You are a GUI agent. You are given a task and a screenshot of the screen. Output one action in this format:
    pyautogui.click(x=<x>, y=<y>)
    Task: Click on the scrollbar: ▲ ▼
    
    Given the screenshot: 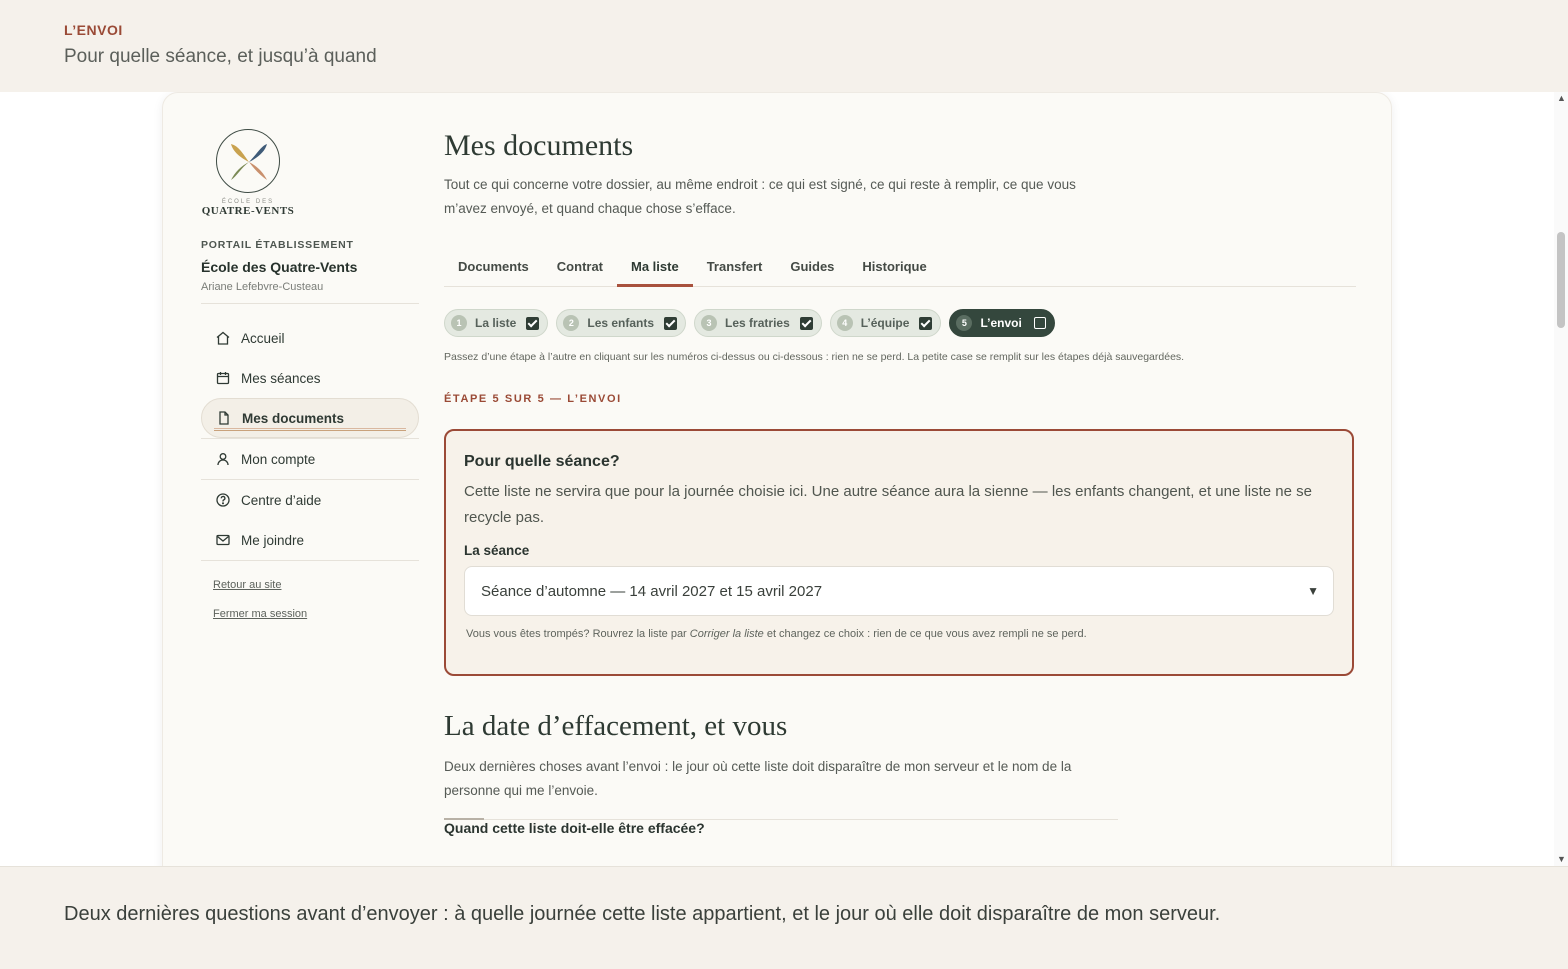 What is the action you would take?
    pyautogui.click(x=1561, y=479)
    